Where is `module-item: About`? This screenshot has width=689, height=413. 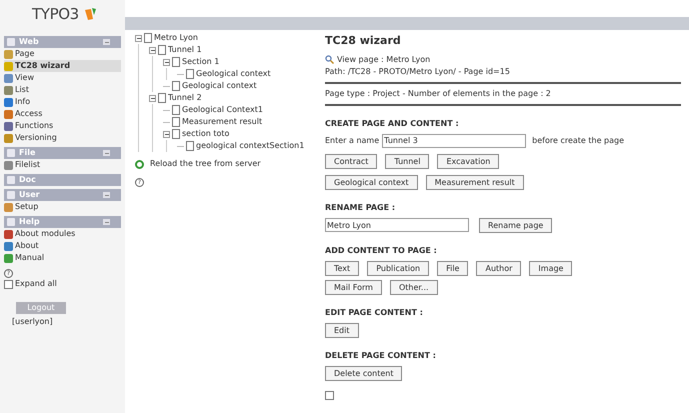
module-item: About is located at coordinates (62, 246).